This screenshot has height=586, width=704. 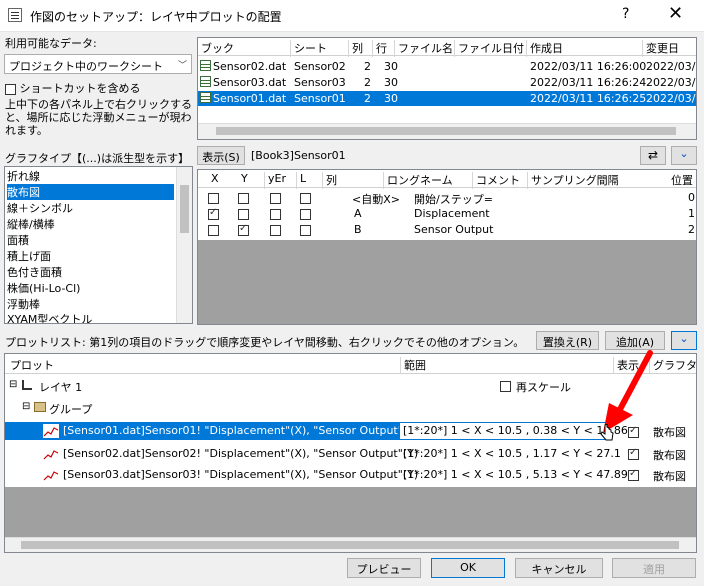 I want to click on col-header: サンプリング間隔, so click(x=573, y=180).